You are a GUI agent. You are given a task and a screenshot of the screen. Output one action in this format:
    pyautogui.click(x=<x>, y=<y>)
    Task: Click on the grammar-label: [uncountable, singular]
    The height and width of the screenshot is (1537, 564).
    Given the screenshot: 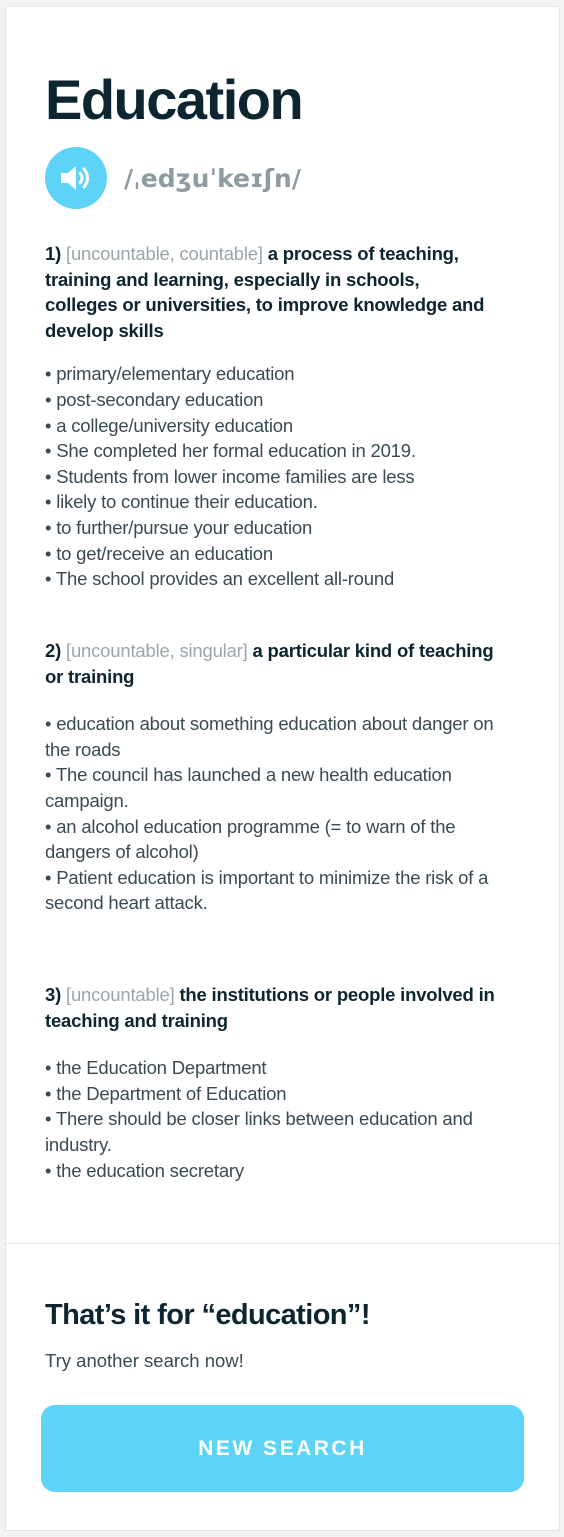 What is the action you would take?
    pyautogui.click(x=157, y=650)
    